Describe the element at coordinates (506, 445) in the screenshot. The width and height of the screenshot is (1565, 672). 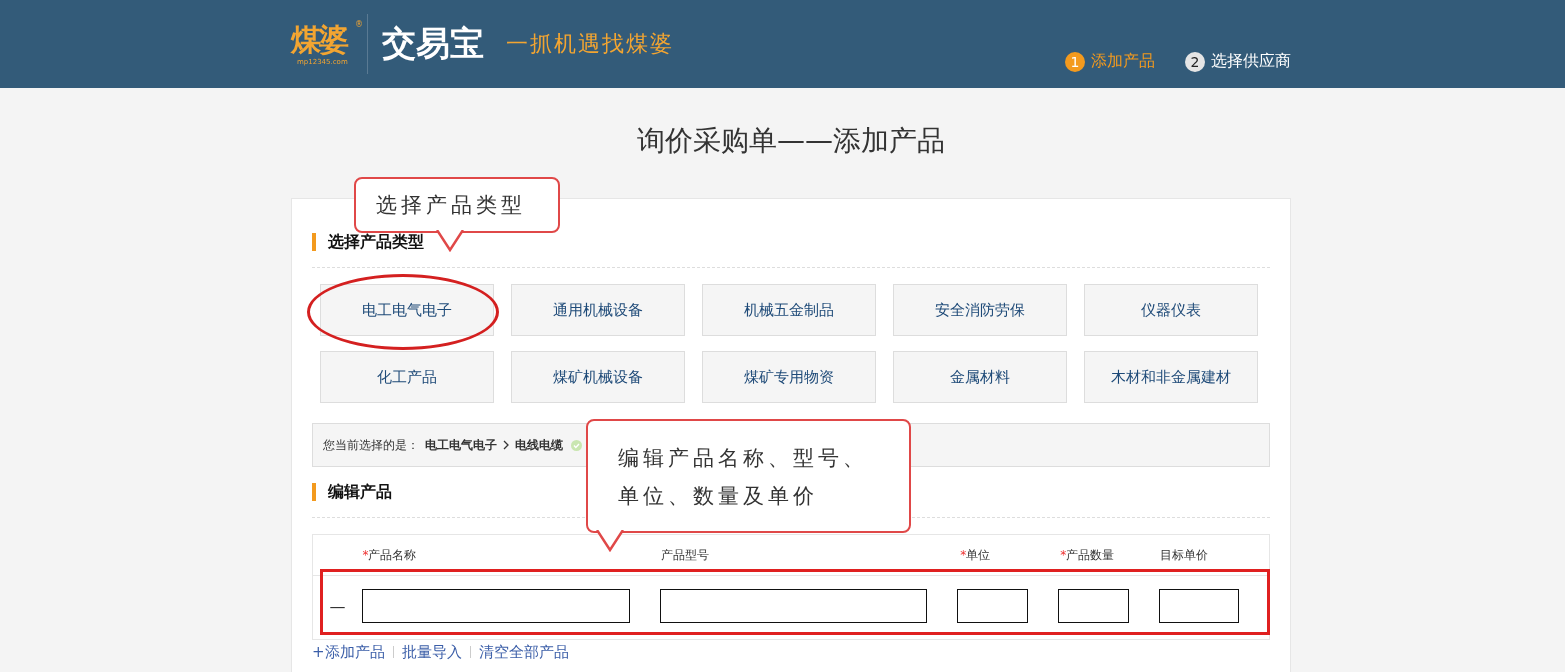
I see `chevron-icon` at that location.